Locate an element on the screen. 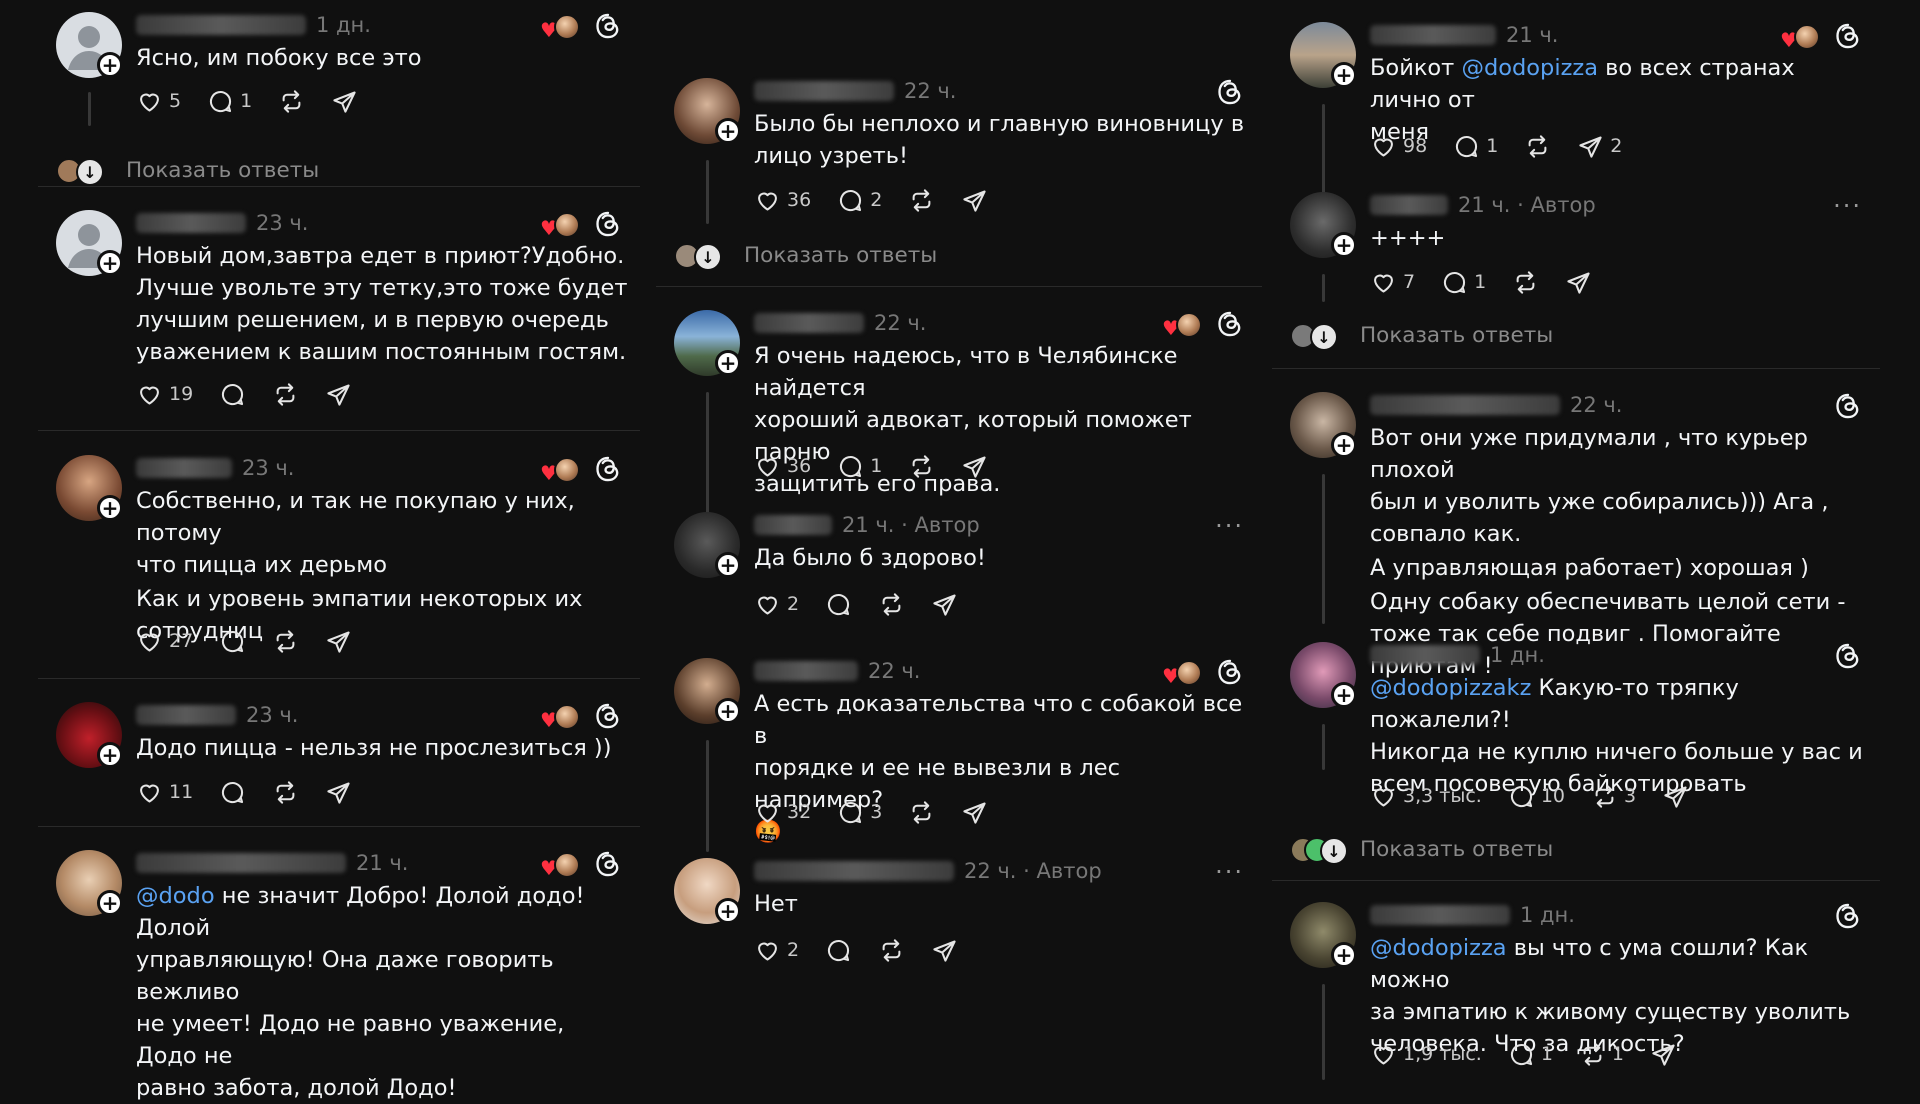  repost-button: 1 is located at coordinates (1601, 1054).